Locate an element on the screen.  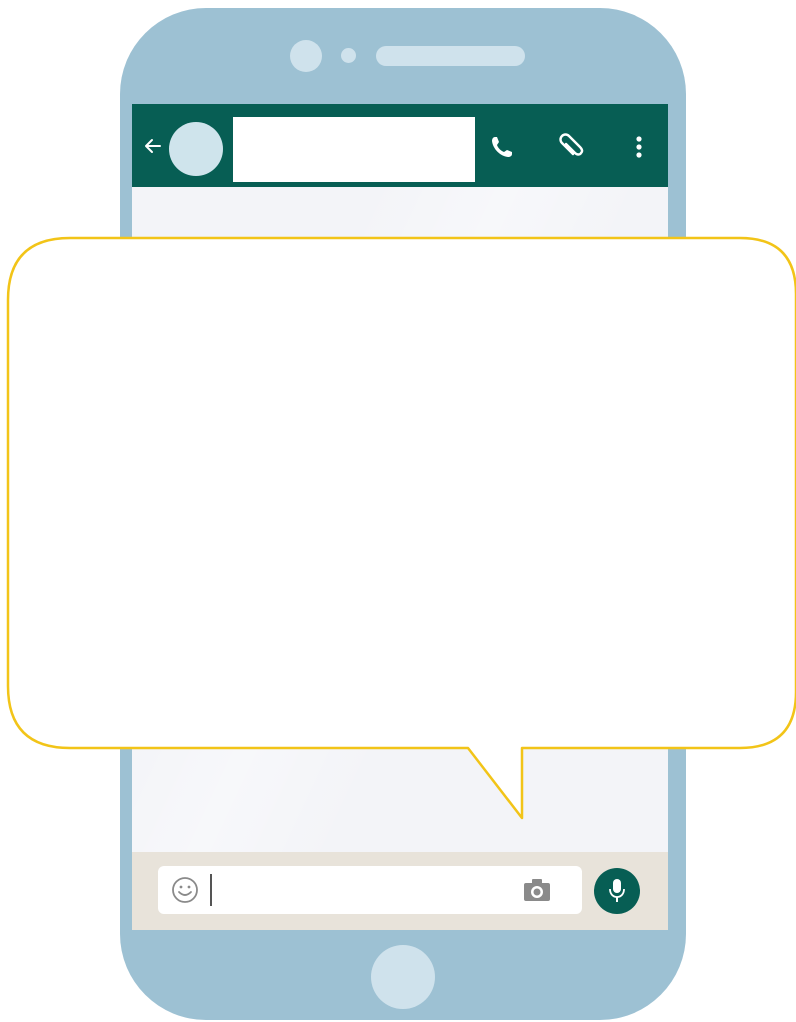
microphone-icon is located at coordinates (617, 890).